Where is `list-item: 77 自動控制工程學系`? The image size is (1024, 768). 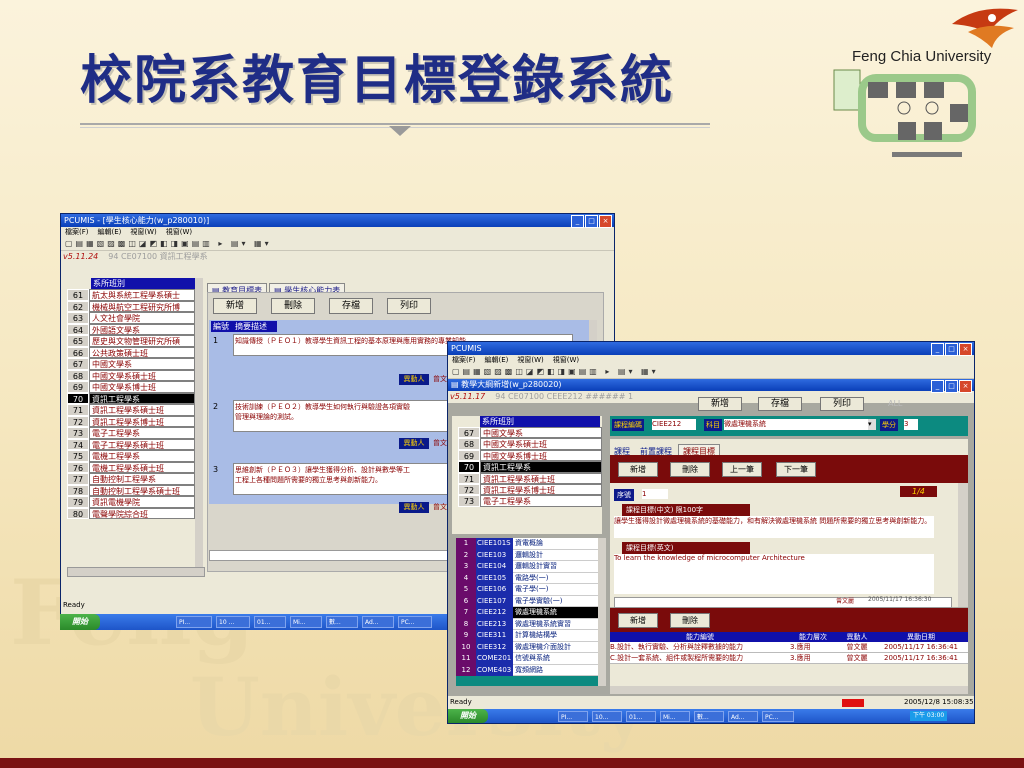 list-item: 77 自動控制工程學系 is located at coordinates (131, 479).